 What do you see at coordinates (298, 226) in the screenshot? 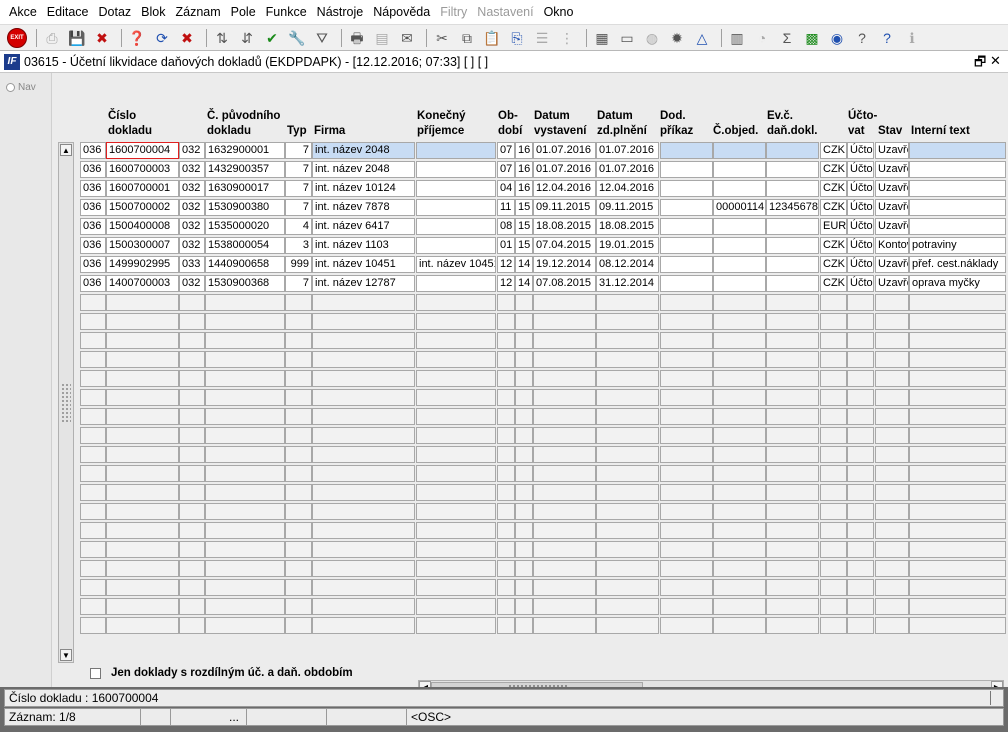
I see `cell-typ: 4` at bounding box center [298, 226].